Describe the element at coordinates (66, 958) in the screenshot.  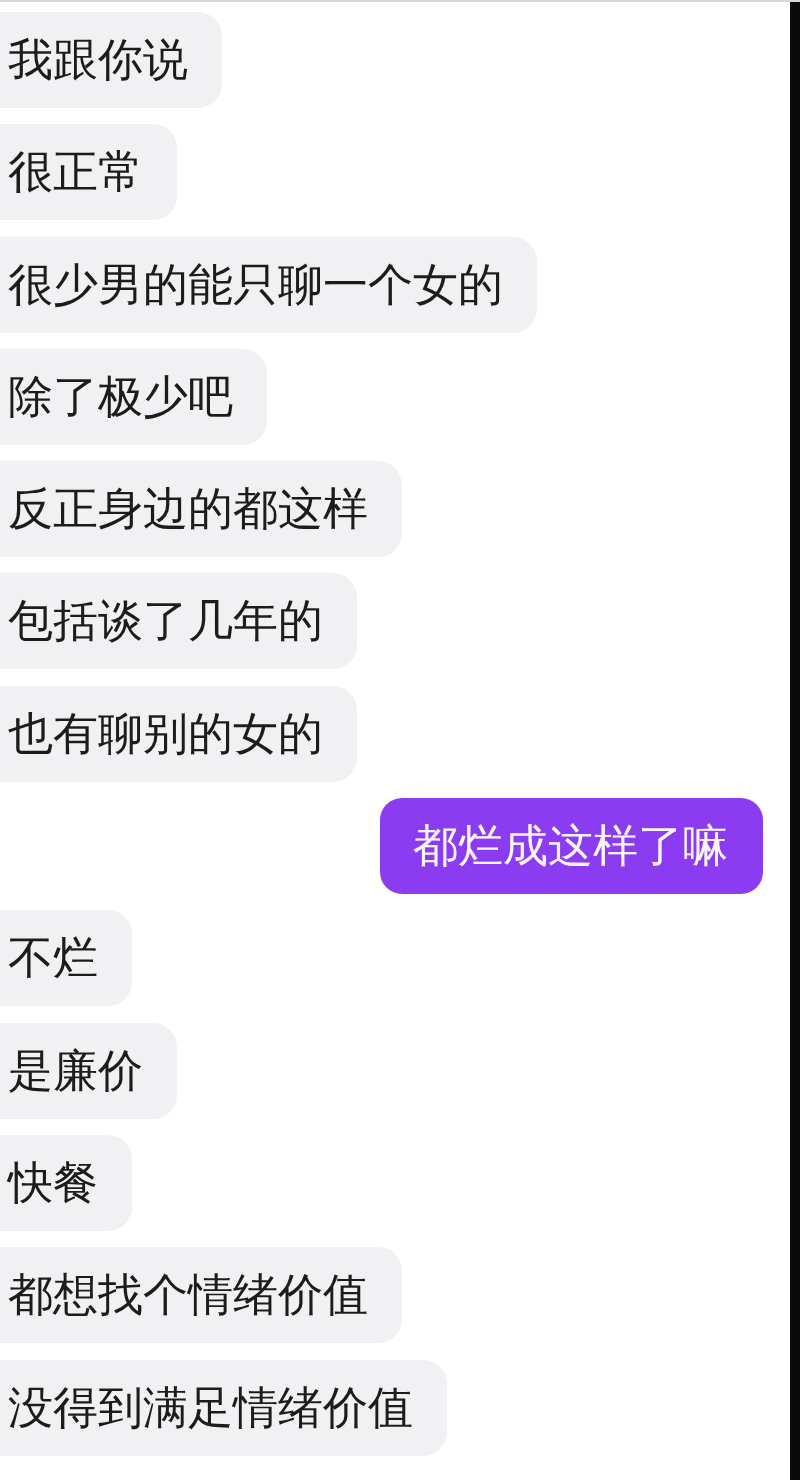
I see `message-bubble: 不烂` at that location.